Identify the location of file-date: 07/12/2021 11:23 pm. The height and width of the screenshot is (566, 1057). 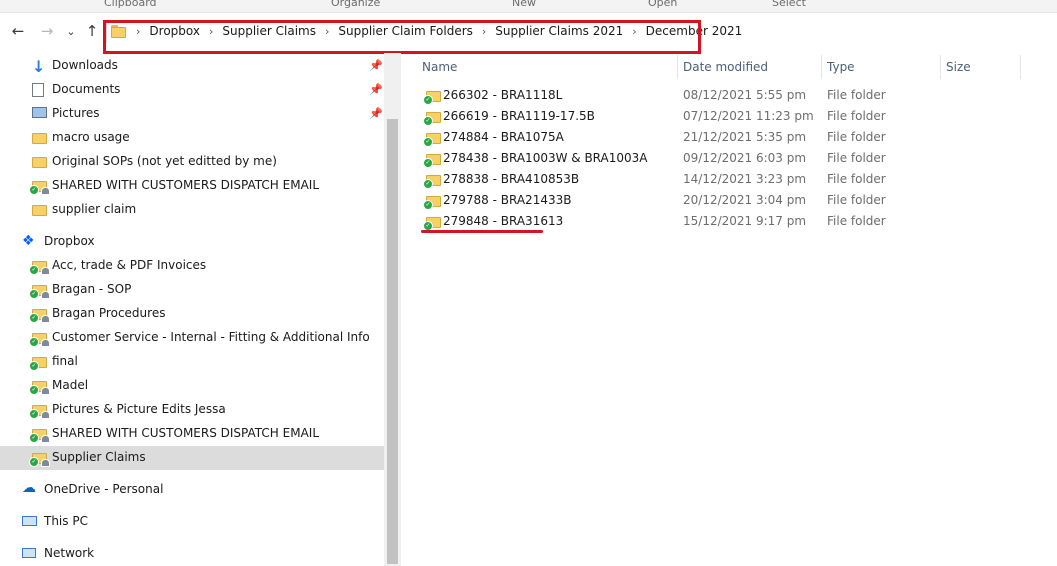
(748, 116).